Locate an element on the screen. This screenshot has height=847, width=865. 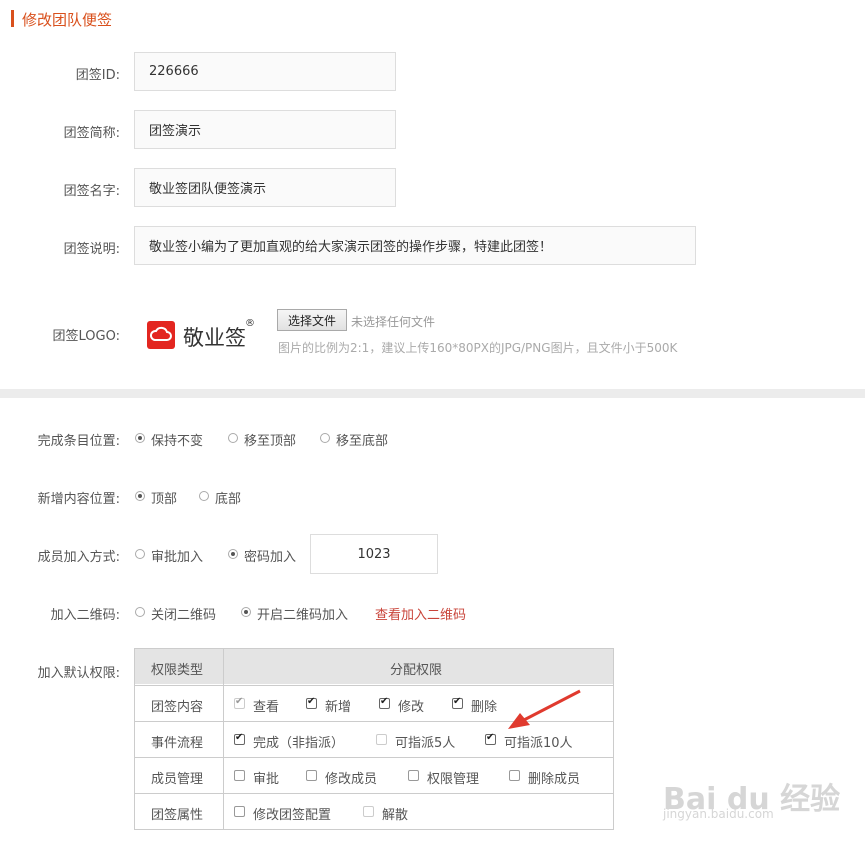
checkbox-delete is located at coordinates (457, 702).